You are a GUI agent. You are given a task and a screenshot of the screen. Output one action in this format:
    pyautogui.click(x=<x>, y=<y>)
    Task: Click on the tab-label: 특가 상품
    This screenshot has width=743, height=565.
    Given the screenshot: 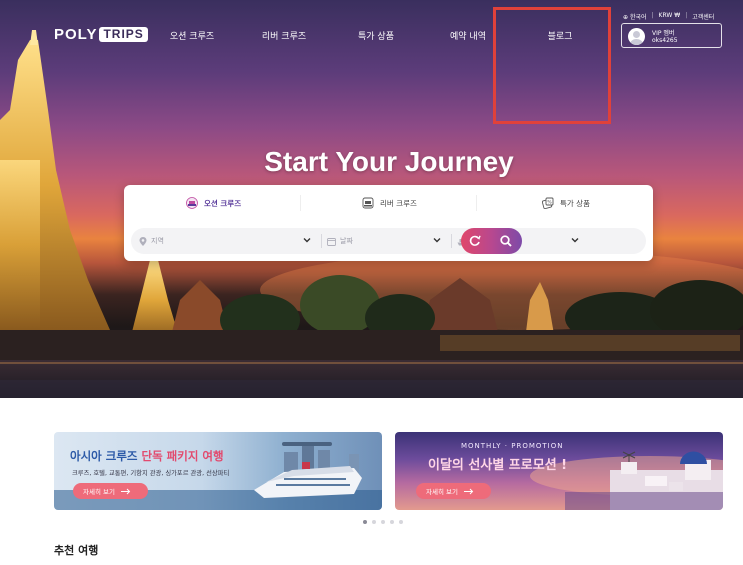 What is the action you would take?
    pyautogui.click(x=575, y=203)
    